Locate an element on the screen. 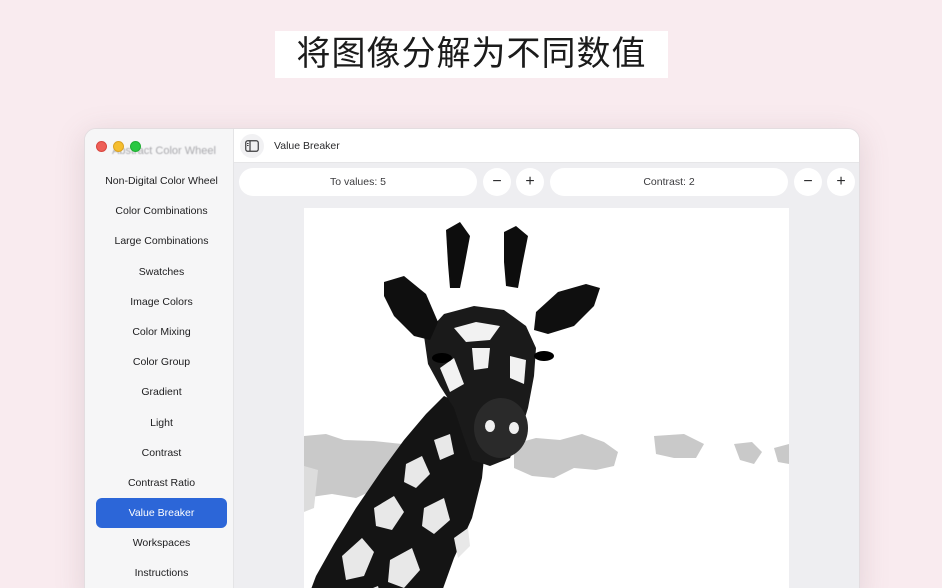  giraffe-muzzle is located at coordinates (501, 428).